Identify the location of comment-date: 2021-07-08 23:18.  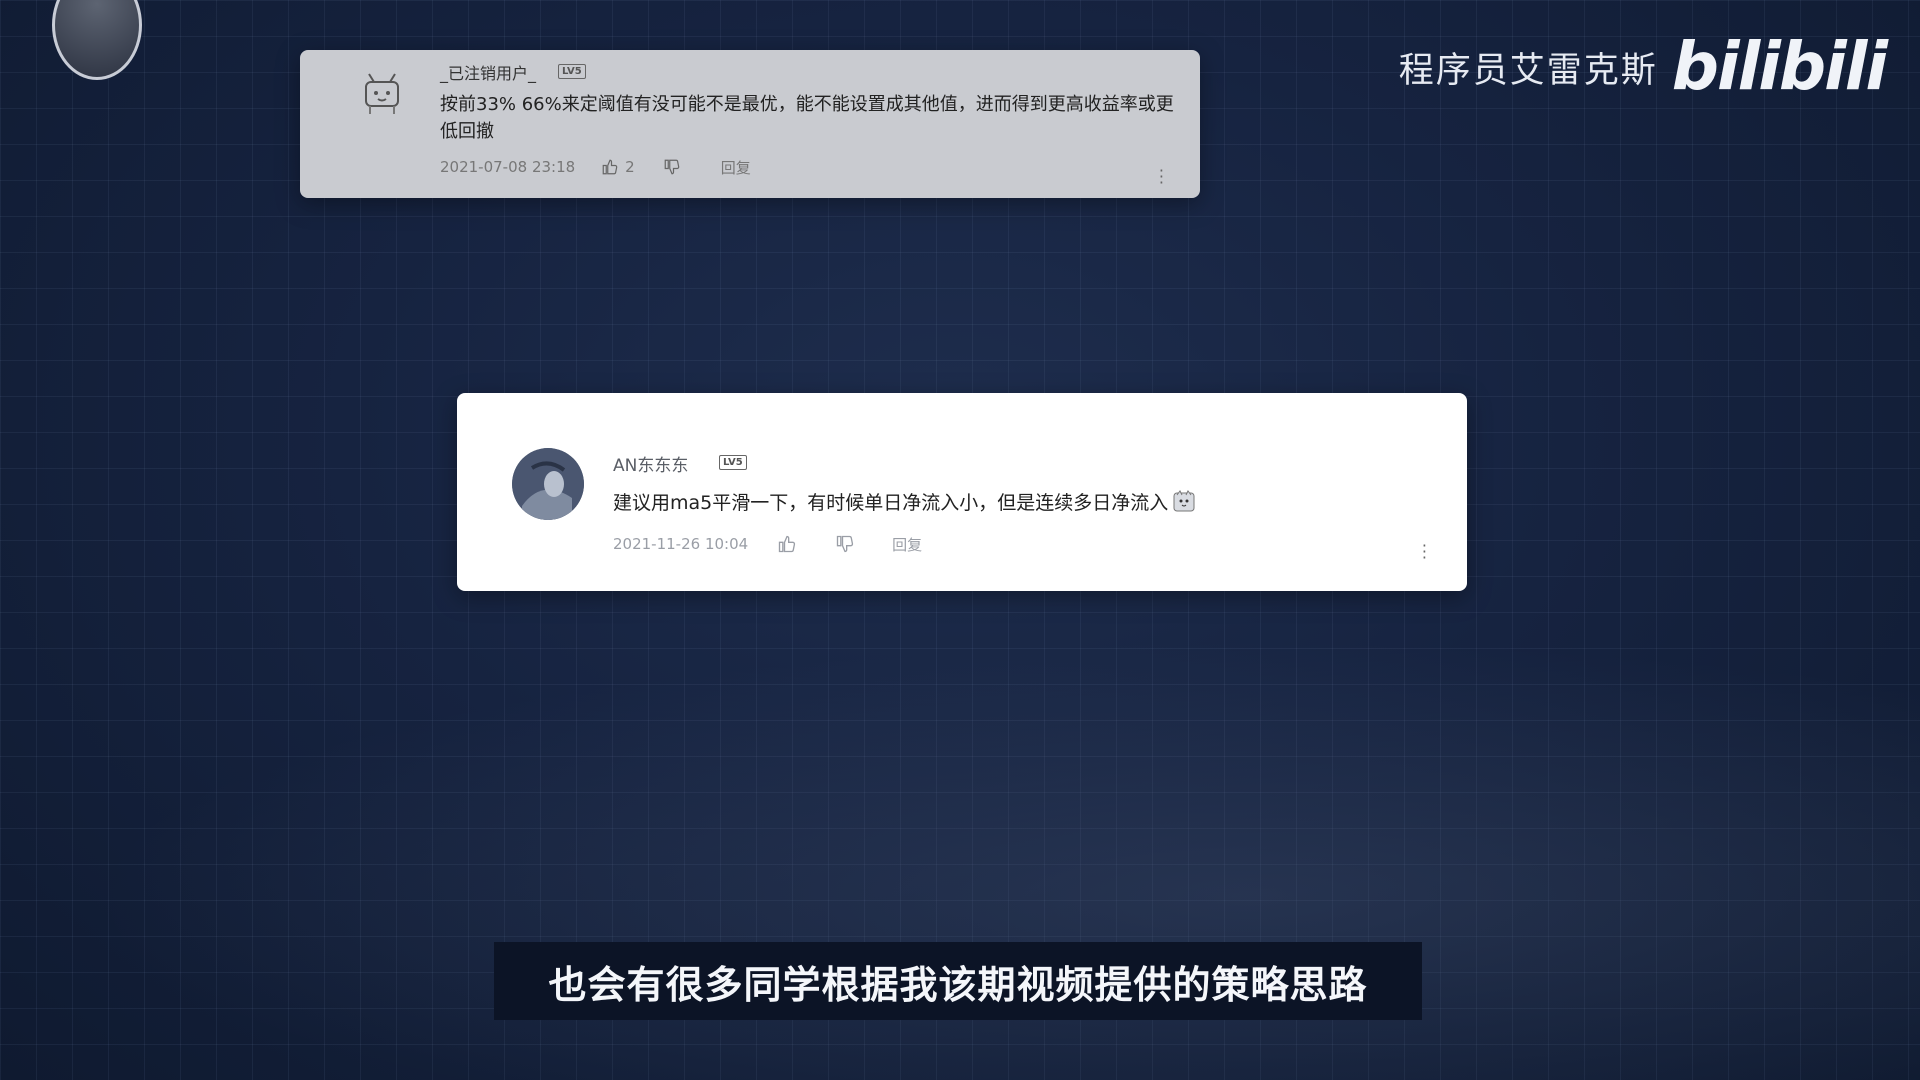
(508, 167).